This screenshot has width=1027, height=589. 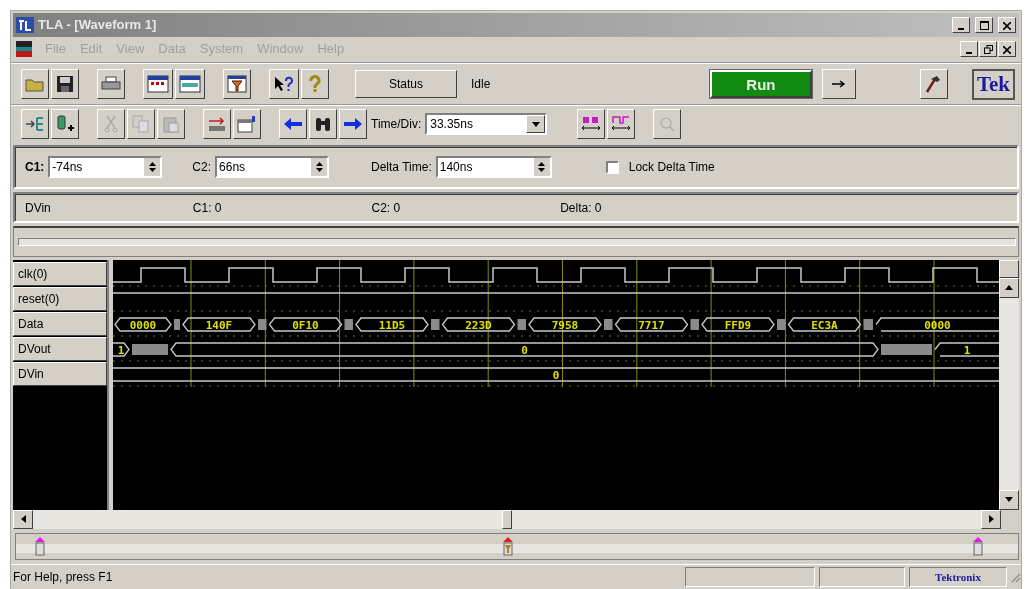 I want to click on left-arrow-icon, so click(x=293, y=124).